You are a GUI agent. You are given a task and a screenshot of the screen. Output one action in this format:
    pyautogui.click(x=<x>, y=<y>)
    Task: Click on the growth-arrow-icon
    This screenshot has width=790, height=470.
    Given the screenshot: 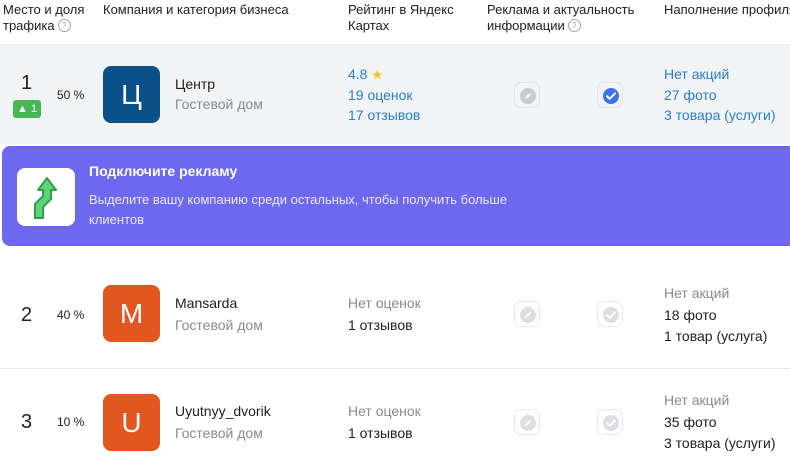 What is the action you would take?
    pyautogui.click(x=46, y=197)
    